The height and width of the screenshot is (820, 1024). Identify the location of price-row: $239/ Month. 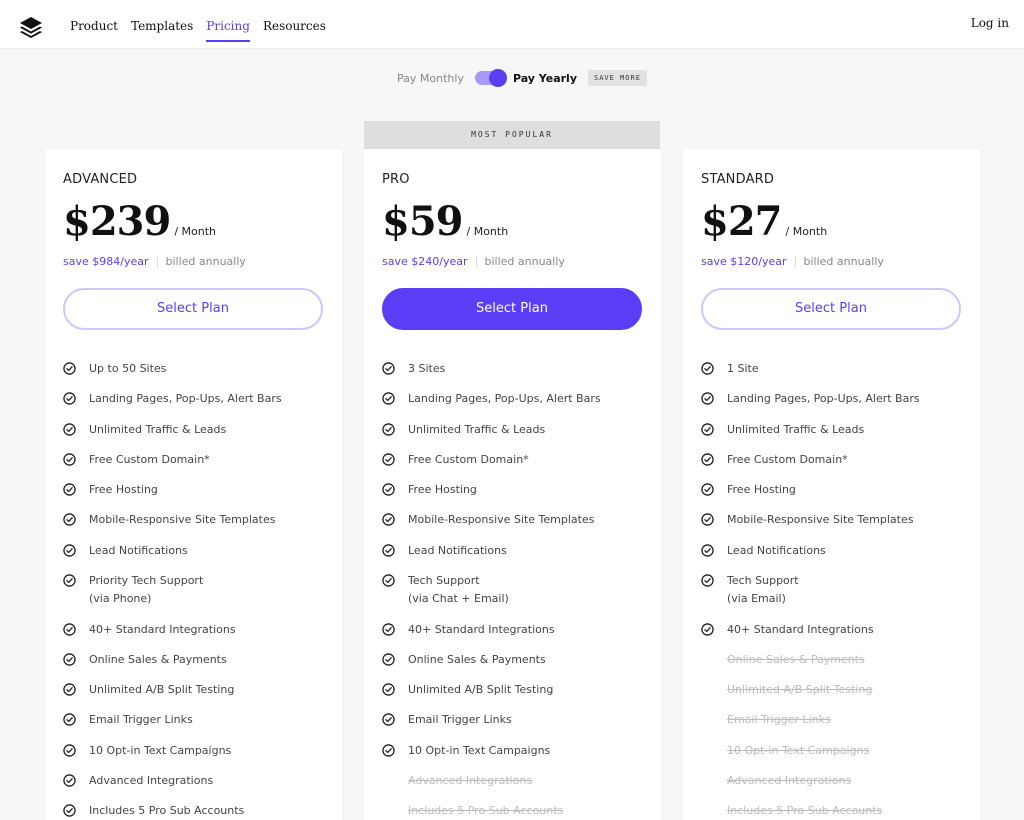
(139, 221).